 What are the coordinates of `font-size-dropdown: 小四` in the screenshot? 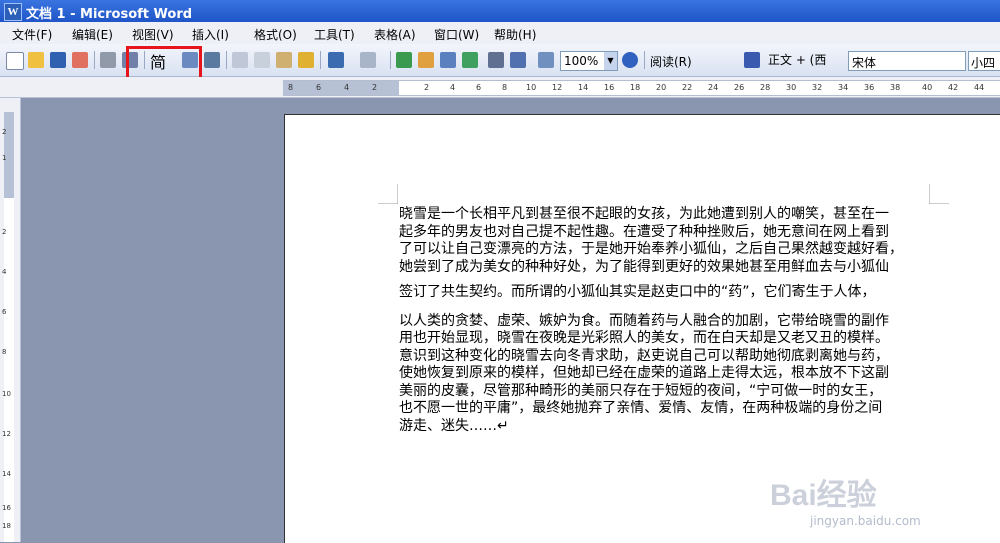 It's located at (984, 61).